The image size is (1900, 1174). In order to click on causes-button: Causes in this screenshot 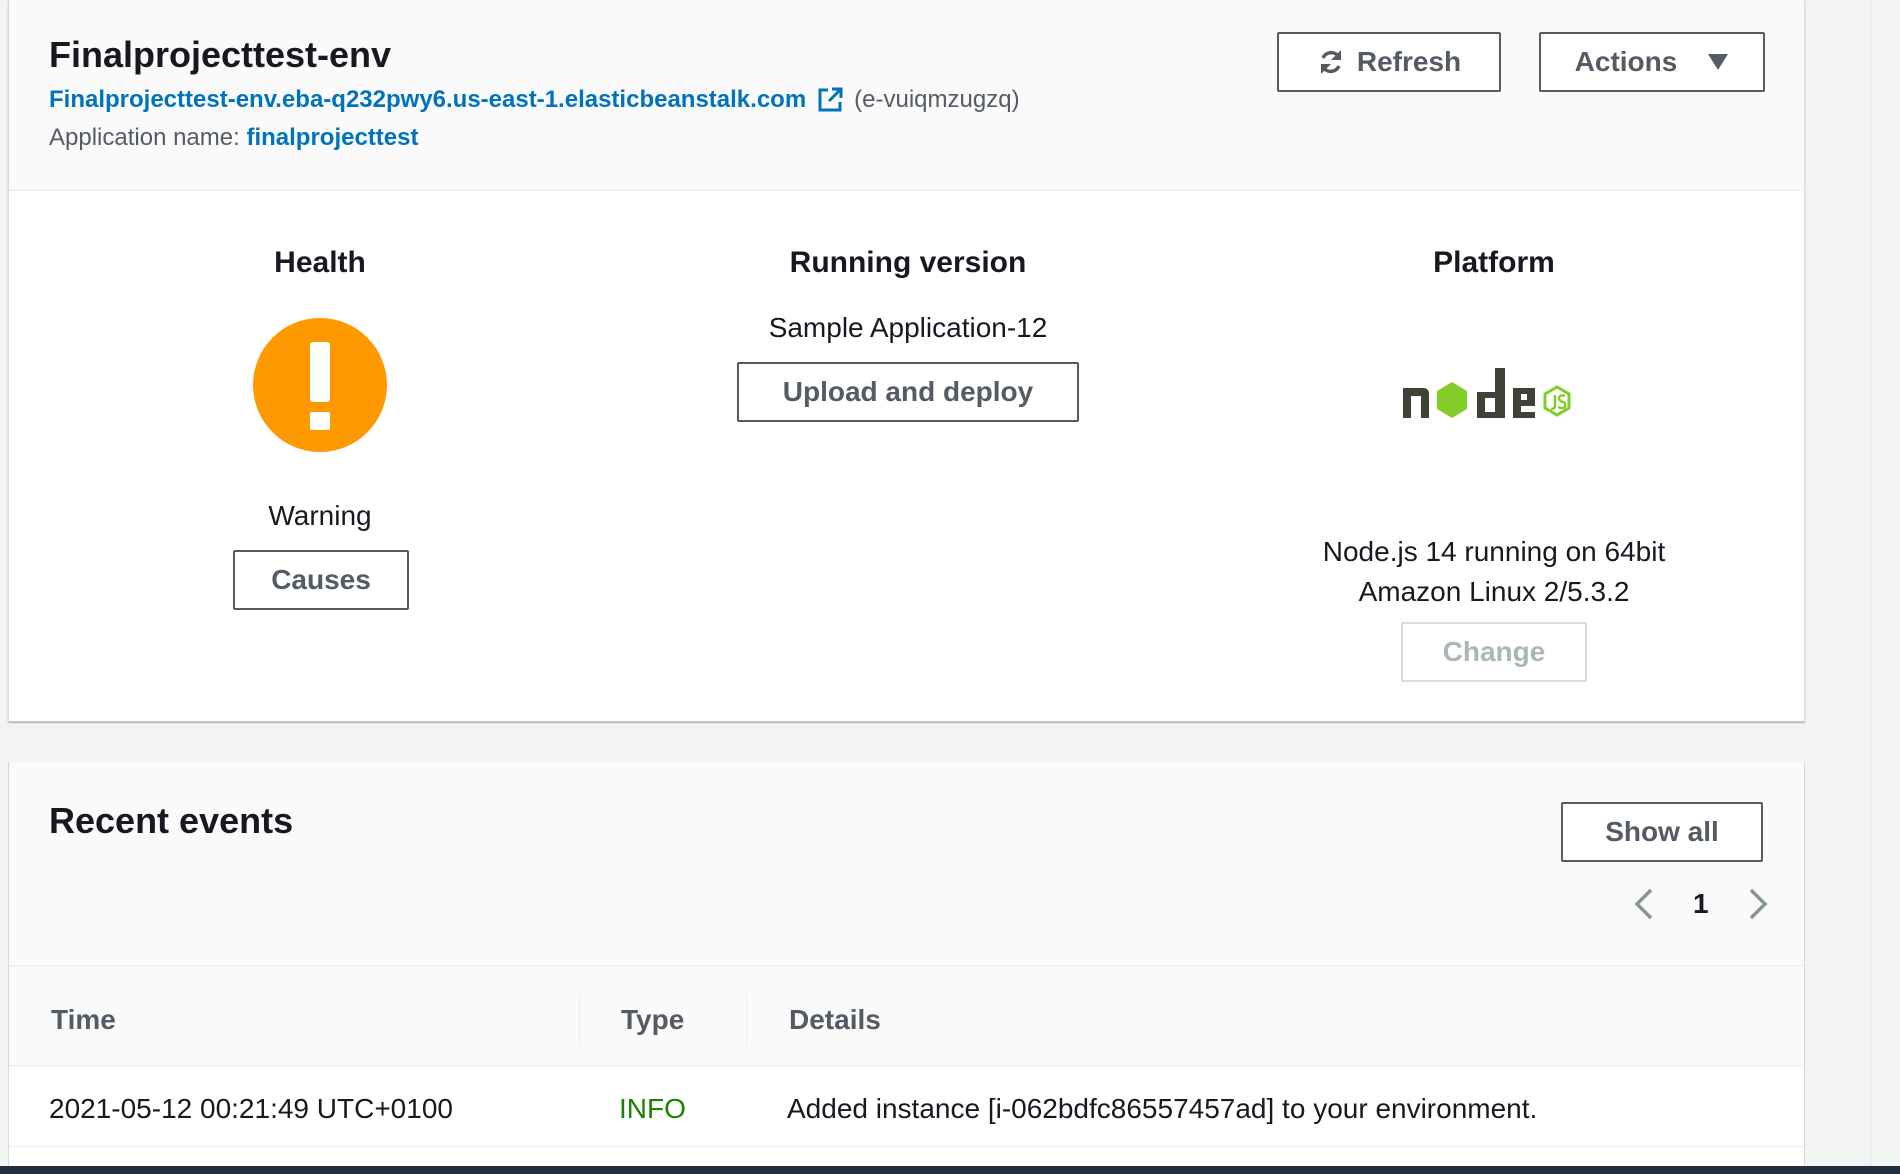, I will do `click(321, 580)`.